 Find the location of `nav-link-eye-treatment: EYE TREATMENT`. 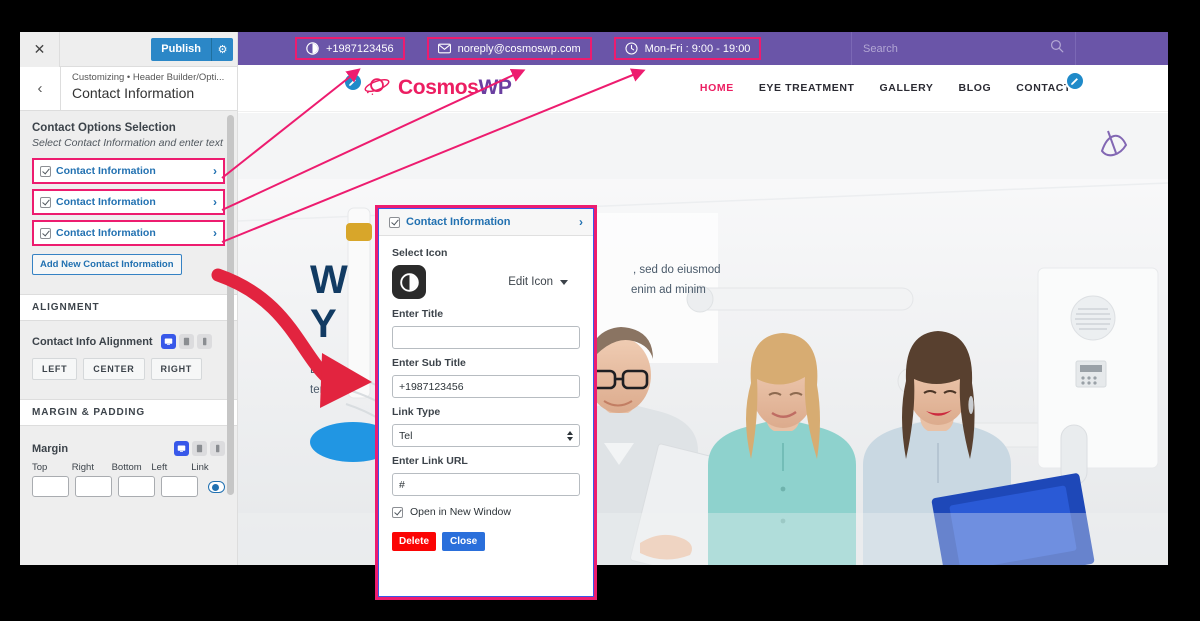

nav-link-eye-treatment: EYE TREATMENT is located at coordinates (807, 88).